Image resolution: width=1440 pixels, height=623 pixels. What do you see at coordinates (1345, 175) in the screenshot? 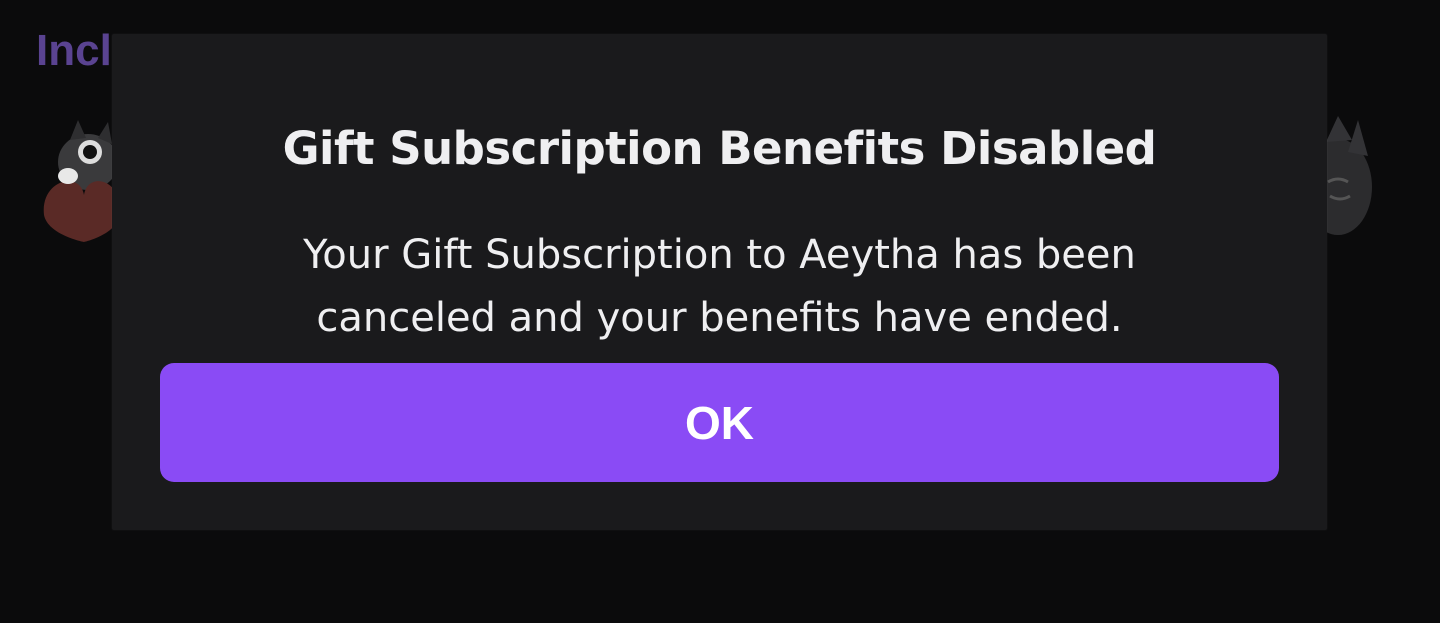
I see `grey-cat-emote-icon` at bounding box center [1345, 175].